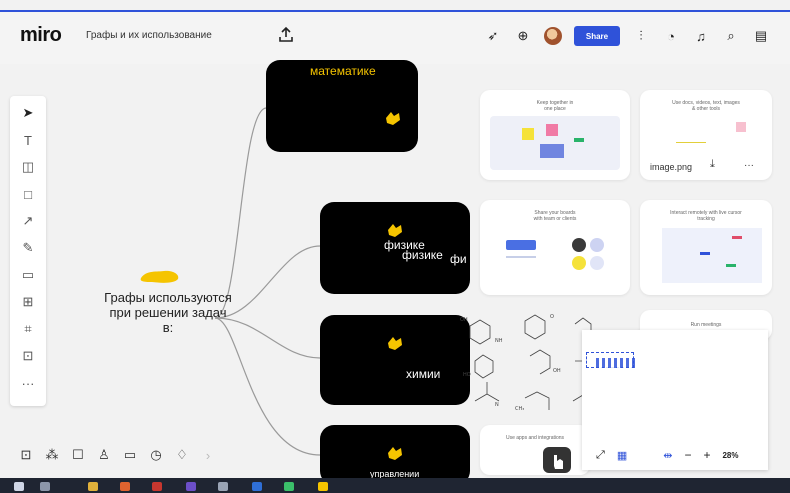 This screenshot has width=790, height=493. Describe the element at coordinates (395, 485) in the screenshot. I see `os-taskbar` at that location.